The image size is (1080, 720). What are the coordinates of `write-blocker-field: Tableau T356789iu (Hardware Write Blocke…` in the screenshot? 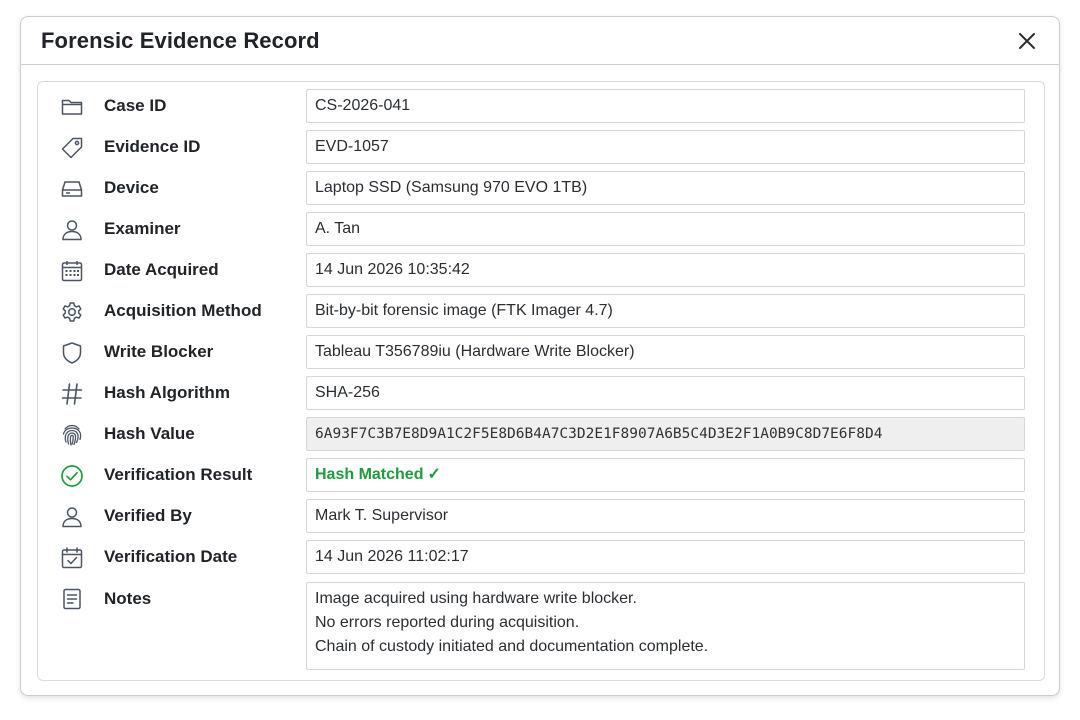 It's located at (665, 352).